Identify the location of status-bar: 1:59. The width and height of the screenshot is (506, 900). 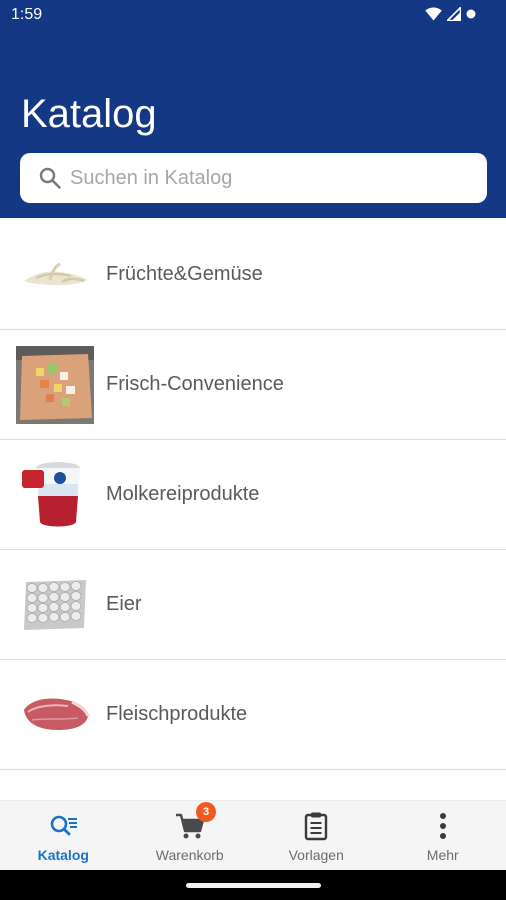
(253, 16).